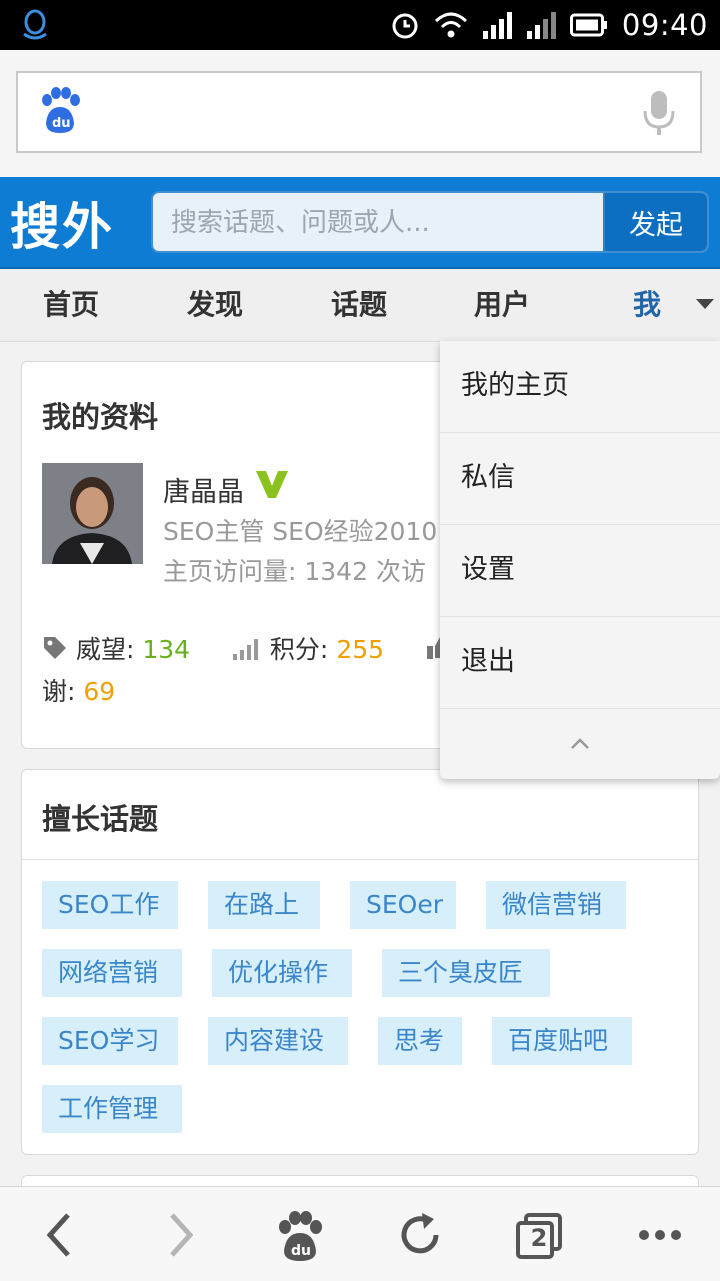 The height and width of the screenshot is (1281, 720). What do you see at coordinates (61, 110) in the screenshot?
I see `baidu-paw-icon: du` at bounding box center [61, 110].